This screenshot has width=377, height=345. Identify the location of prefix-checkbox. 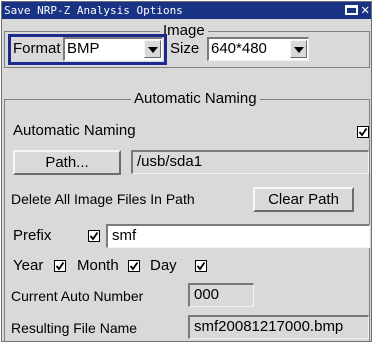
(94, 236).